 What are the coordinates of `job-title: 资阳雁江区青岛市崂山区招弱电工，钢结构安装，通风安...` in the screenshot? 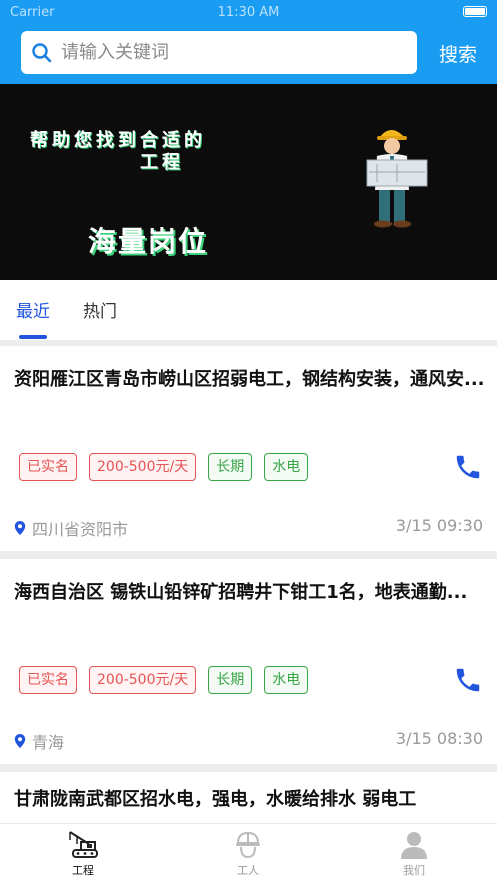 It's located at (249, 379).